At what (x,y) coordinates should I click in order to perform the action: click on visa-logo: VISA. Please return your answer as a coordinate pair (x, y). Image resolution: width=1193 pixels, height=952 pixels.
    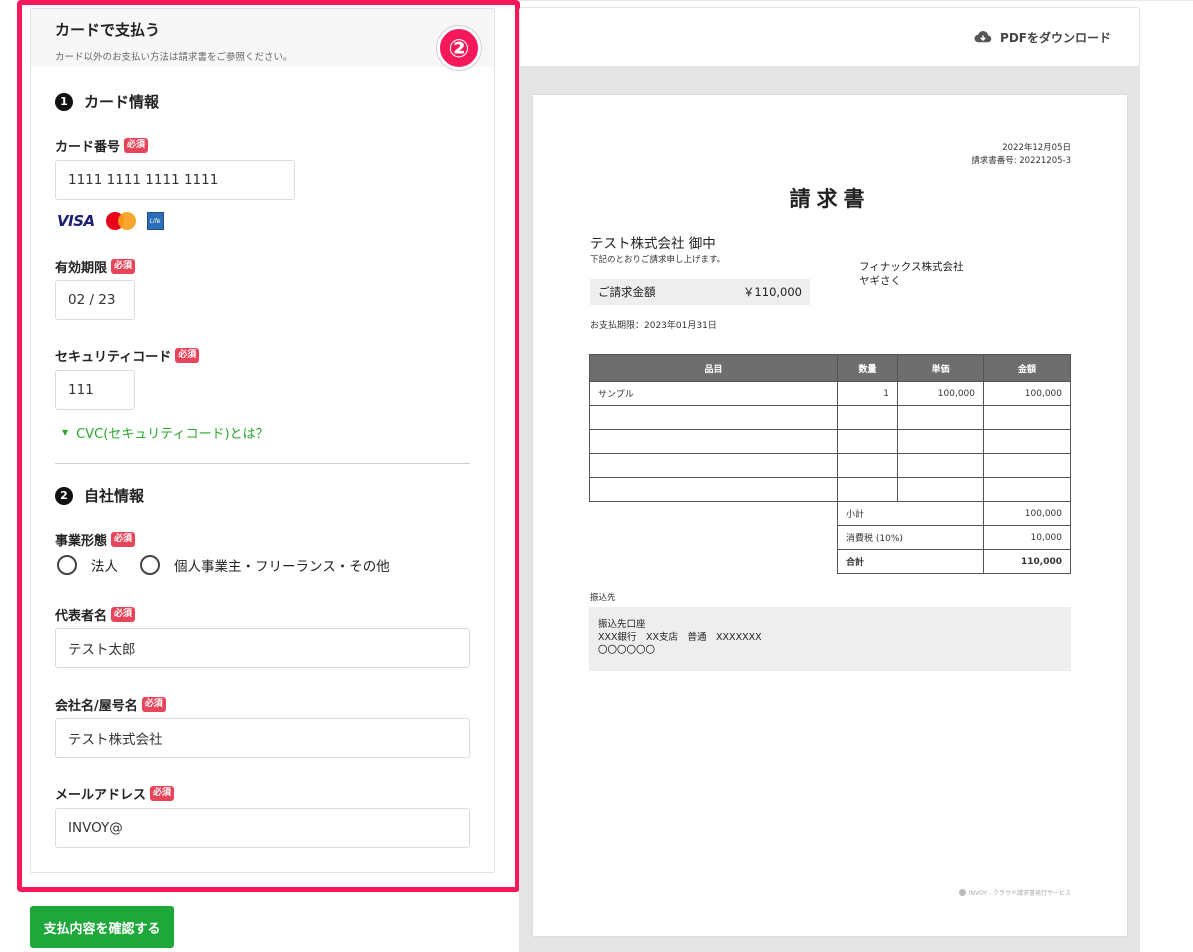
    Looking at the image, I should click on (76, 221).